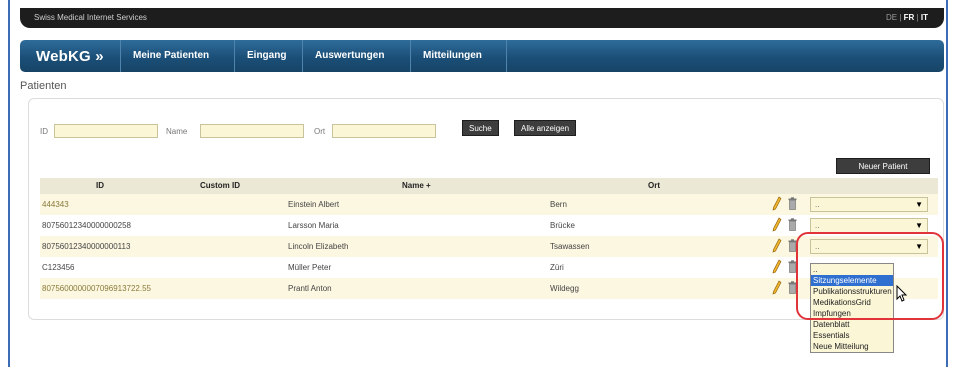 This screenshot has height=367, width=960. I want to click on col-id: ID, so click(100, 185).